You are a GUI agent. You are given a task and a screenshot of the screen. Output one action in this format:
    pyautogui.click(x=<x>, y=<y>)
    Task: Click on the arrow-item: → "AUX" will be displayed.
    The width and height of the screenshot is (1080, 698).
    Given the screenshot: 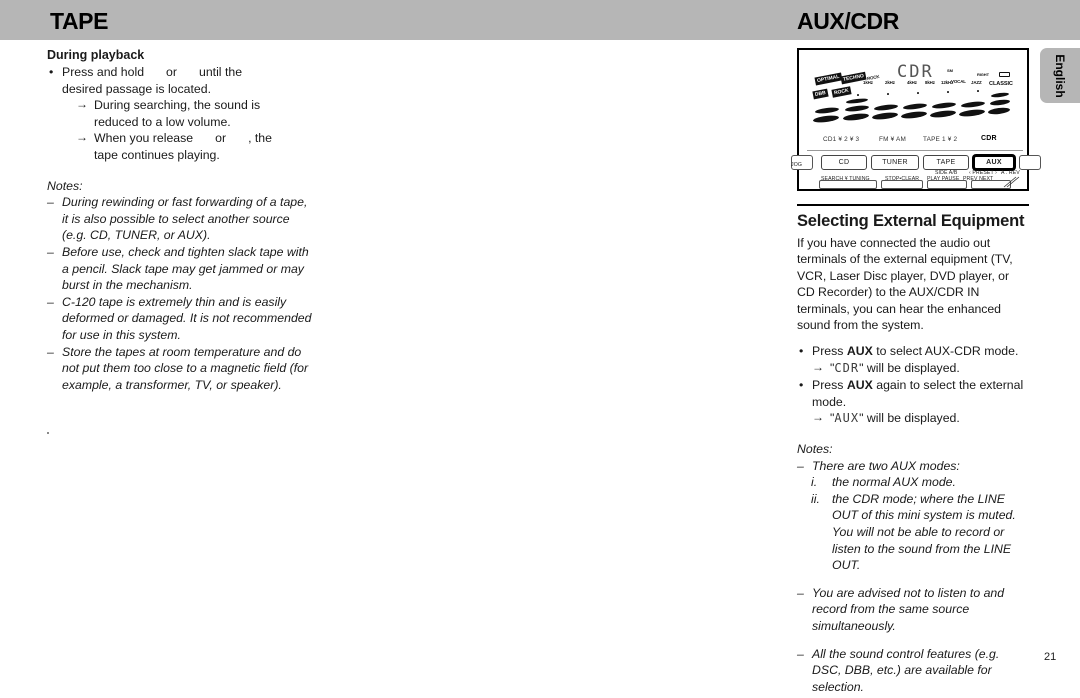 What is the action you would take?
    pyautogui.click(x=920, y=418)
    